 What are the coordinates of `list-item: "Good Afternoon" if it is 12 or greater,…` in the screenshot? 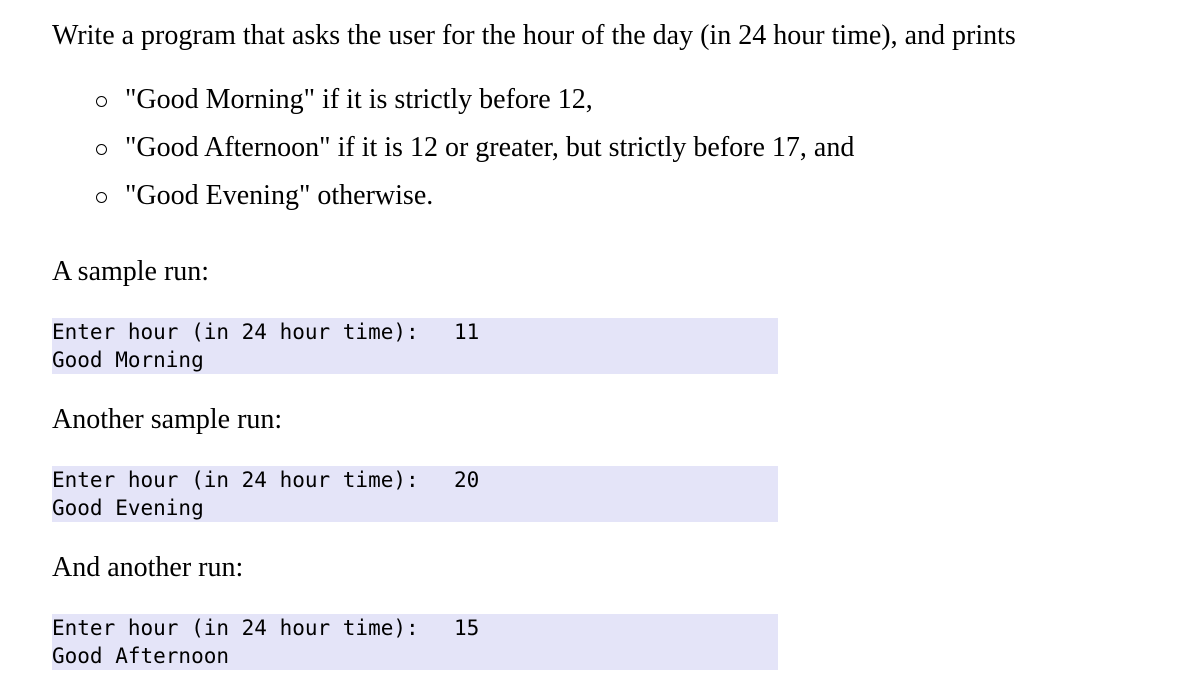 It's located at (475, 154).